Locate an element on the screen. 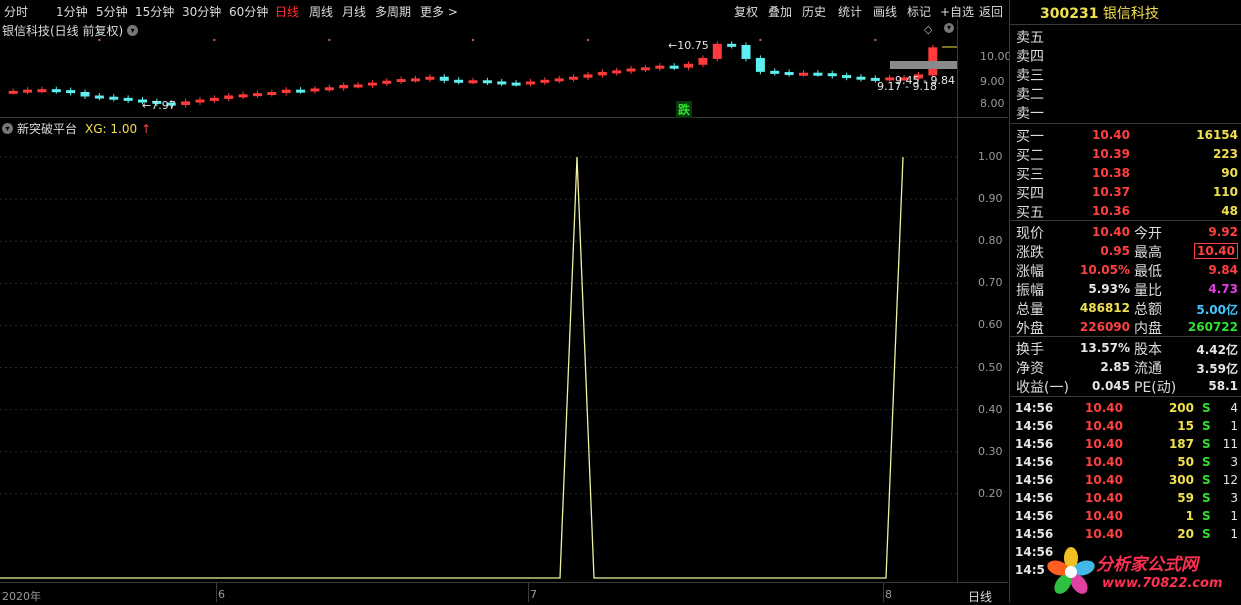  tick-volume: 59 is located at coordinates (1185, 498).